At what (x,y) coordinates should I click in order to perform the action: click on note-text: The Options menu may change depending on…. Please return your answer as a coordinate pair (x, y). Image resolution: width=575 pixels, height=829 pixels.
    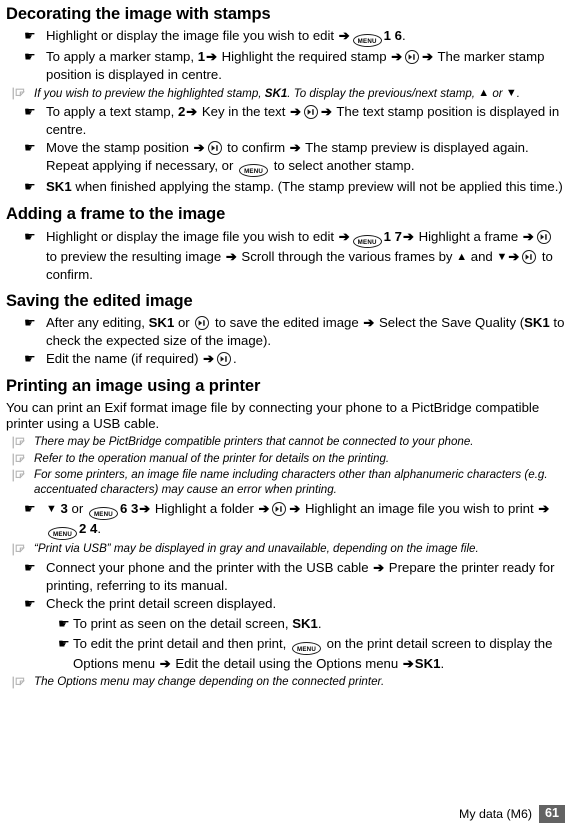
    Looking at the image, I should click on (209, 681).